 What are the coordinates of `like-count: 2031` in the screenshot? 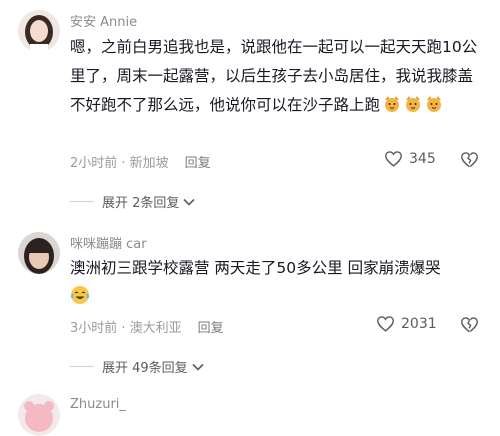 It's located at (419, 323).